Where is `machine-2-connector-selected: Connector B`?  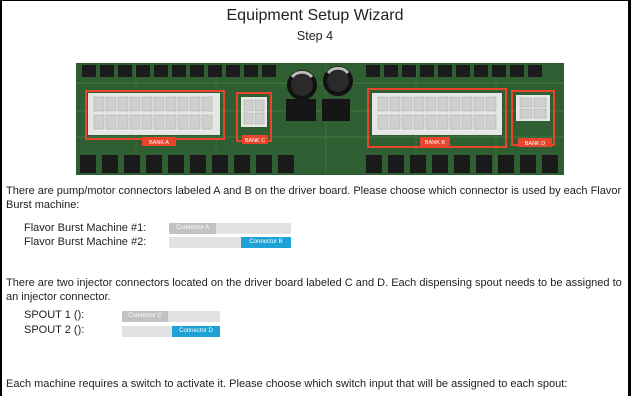
machine-2-connector-selected: Connector B is located at coordinates (266, 242).